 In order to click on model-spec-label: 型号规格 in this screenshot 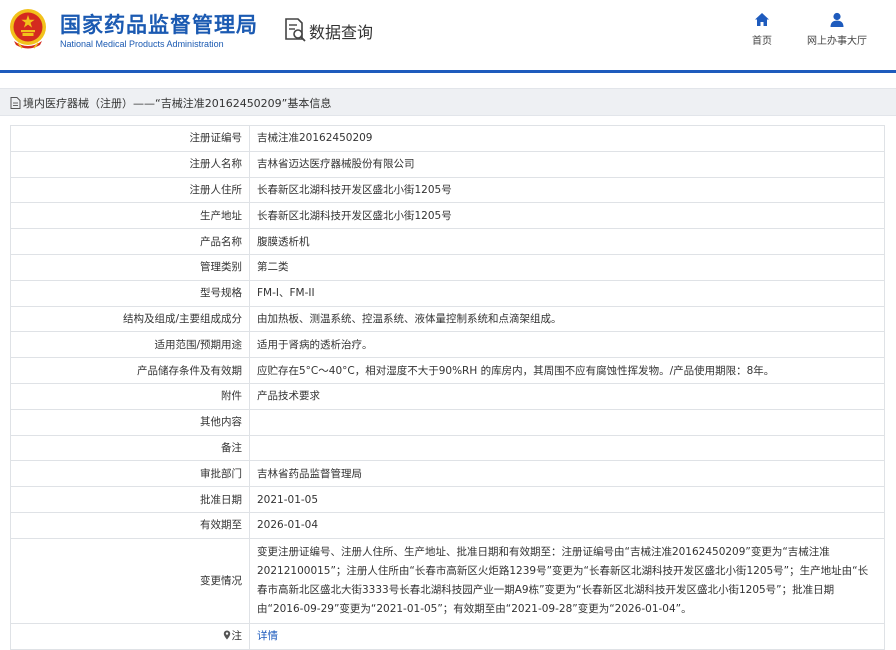, I will do `click(130, 293)`.